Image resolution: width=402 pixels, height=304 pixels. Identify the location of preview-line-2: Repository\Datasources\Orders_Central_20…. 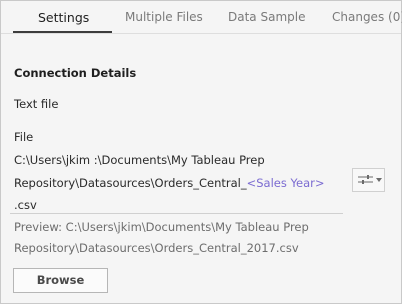
(156, 248).